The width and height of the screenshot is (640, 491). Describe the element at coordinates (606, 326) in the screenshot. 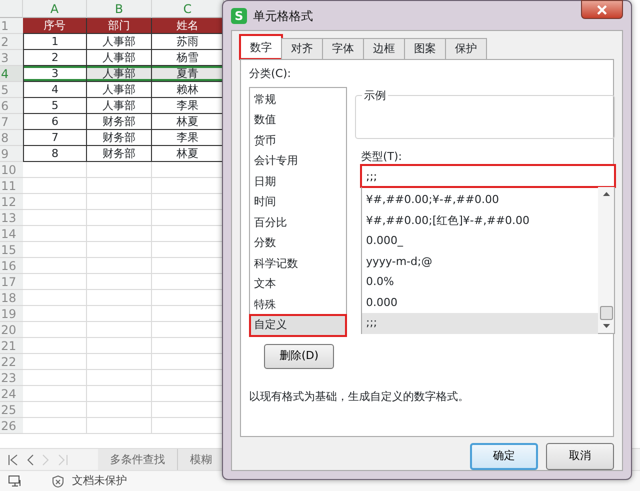

I see `scroll-down-icon` at that location.